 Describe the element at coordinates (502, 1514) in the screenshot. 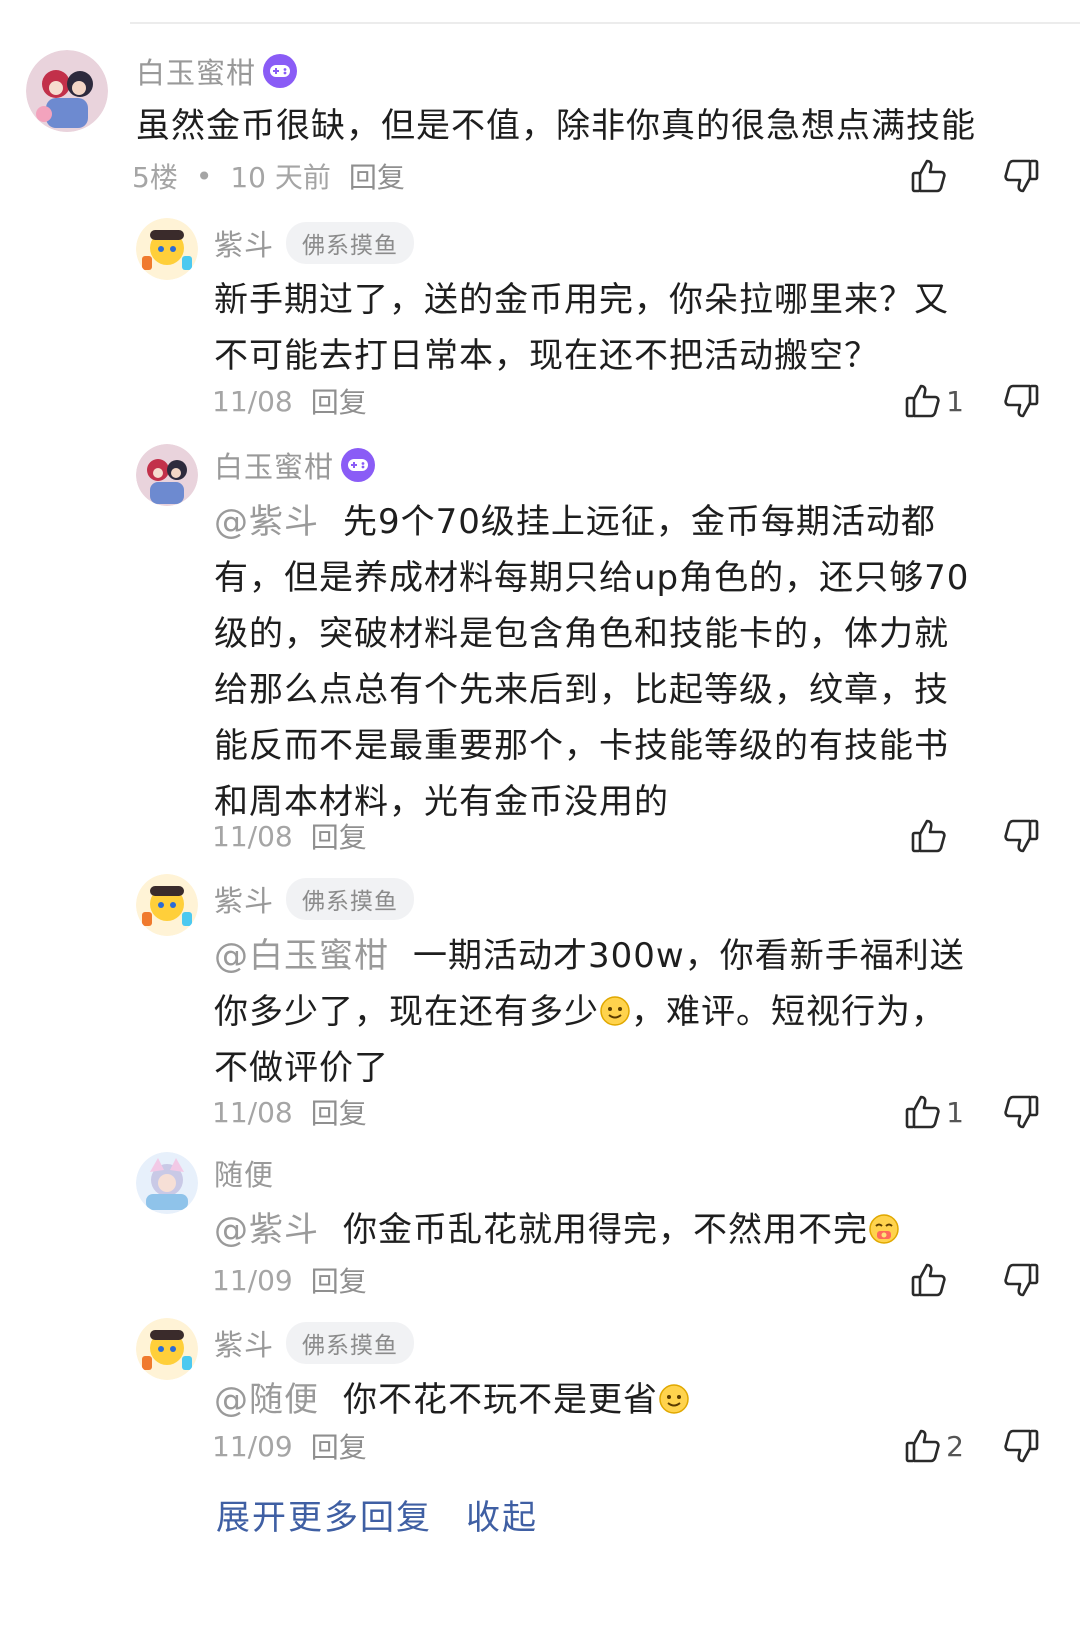

I see `collapse-link: 收起` at that location.